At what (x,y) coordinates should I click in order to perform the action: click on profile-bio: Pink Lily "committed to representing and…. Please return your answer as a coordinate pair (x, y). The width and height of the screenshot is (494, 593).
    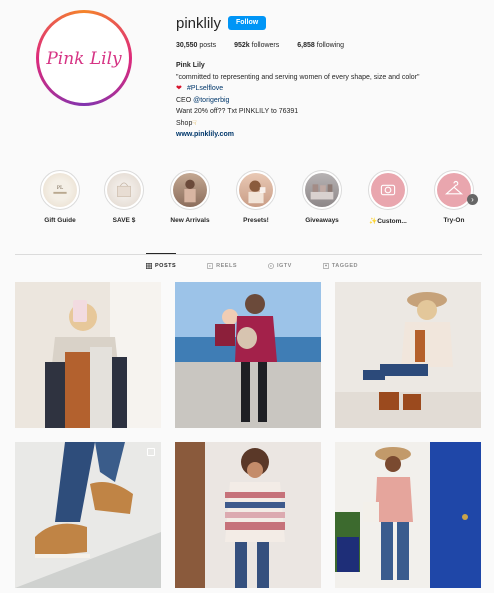
    Looking at the image, I should click on (326, 100).